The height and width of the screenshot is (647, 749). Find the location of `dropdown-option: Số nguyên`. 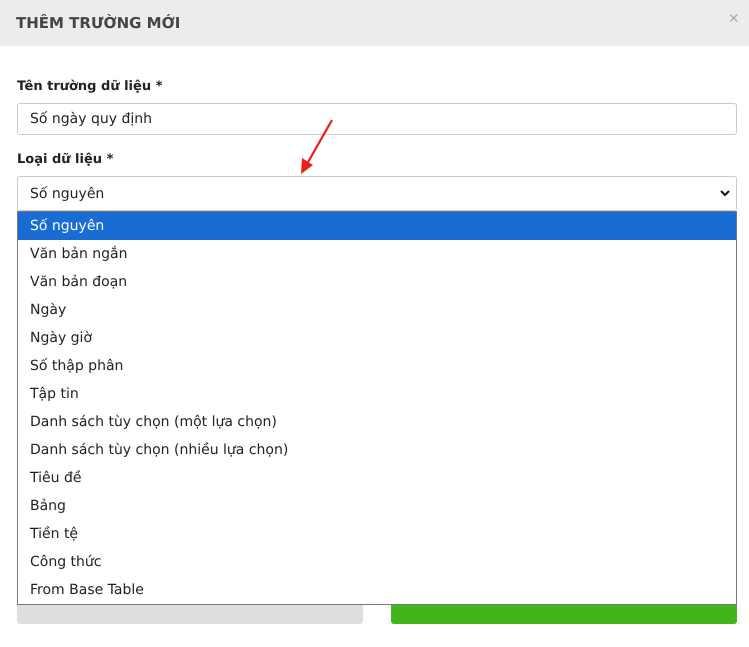

dropdown-option: Số nguyên is located at coordinates (377, 226).